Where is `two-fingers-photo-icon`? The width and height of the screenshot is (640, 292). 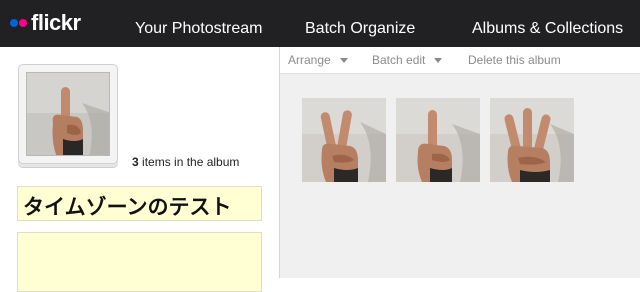
two-fingers-photo-icon is located at coordinates (344, 140).